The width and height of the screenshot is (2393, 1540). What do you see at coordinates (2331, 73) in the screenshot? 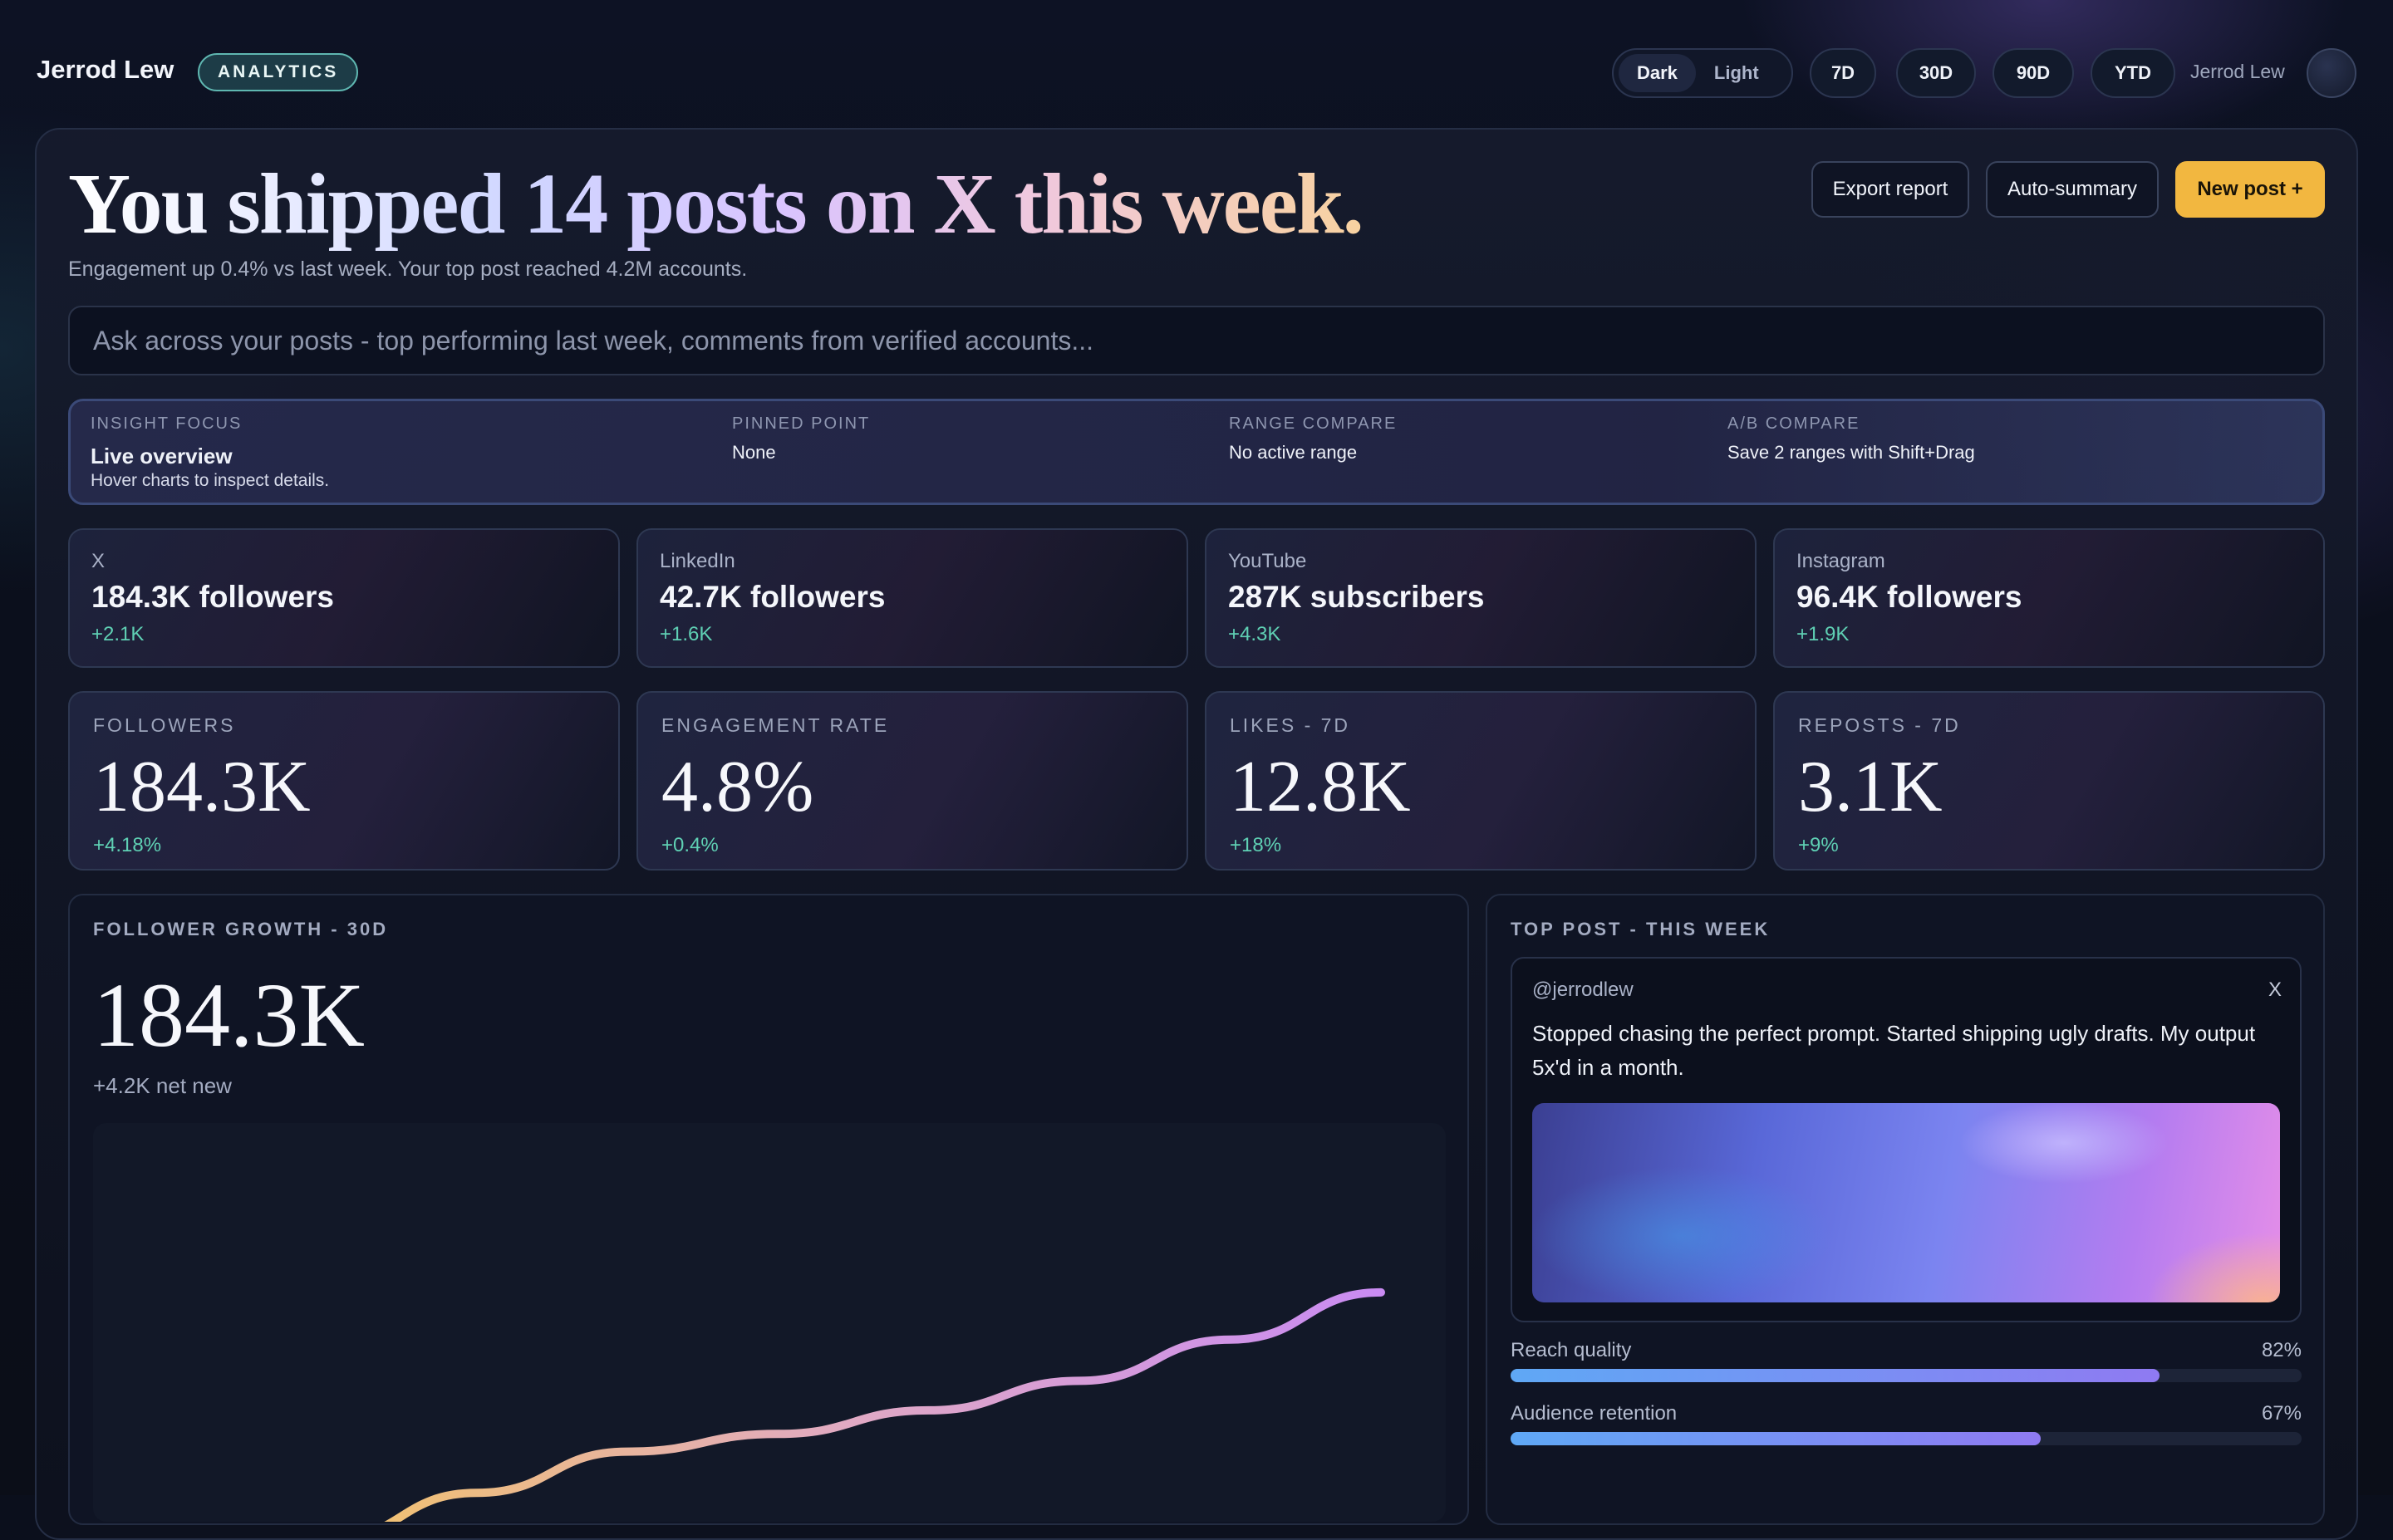
I see `avatar` at bounding box center [2331, 73].